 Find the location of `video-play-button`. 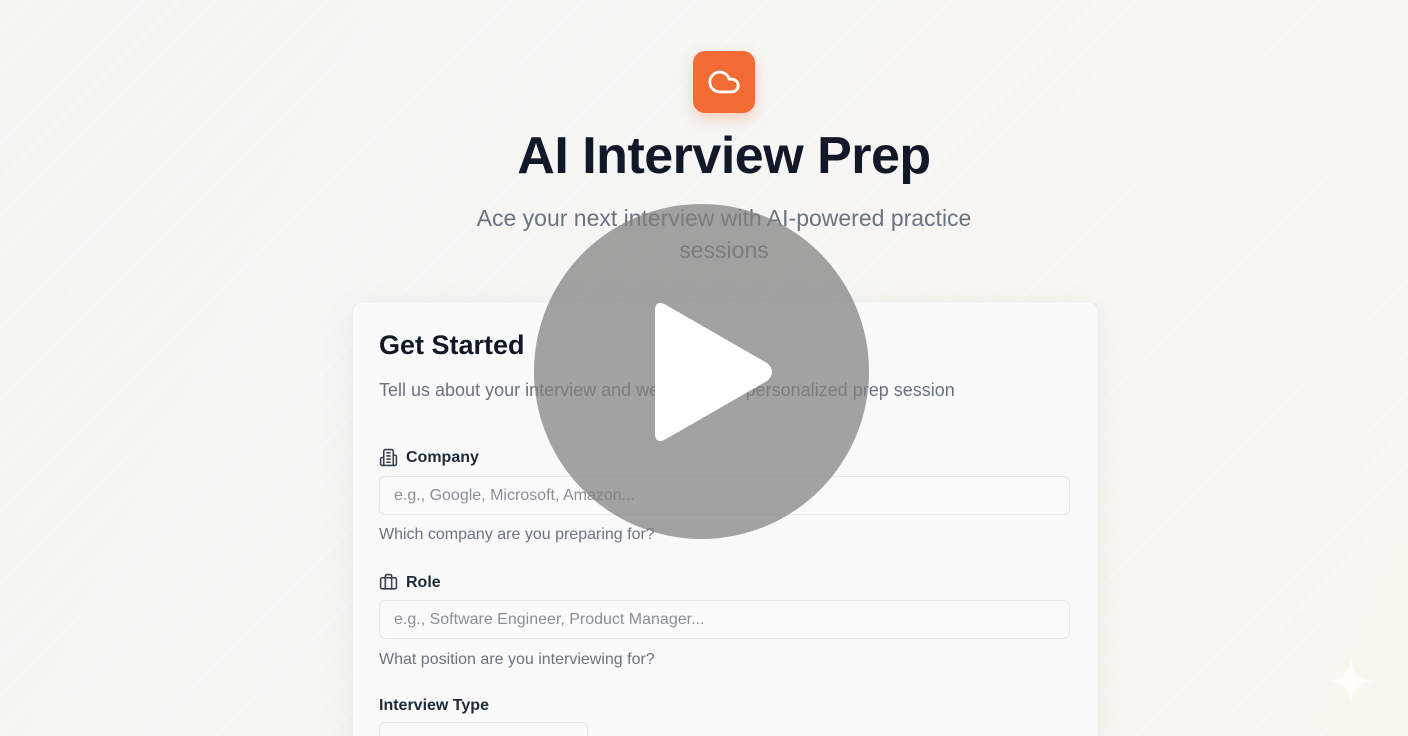

video-play-button is located at coordinates (701, 371).